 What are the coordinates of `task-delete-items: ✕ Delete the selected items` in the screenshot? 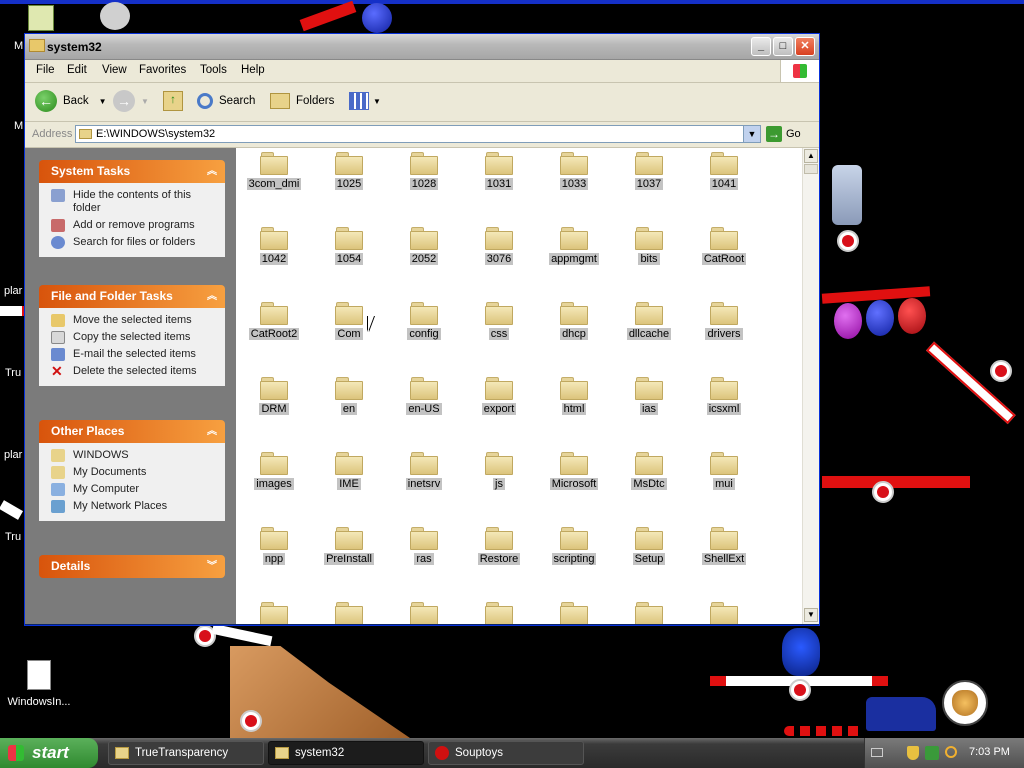 It's located at (132, 371).